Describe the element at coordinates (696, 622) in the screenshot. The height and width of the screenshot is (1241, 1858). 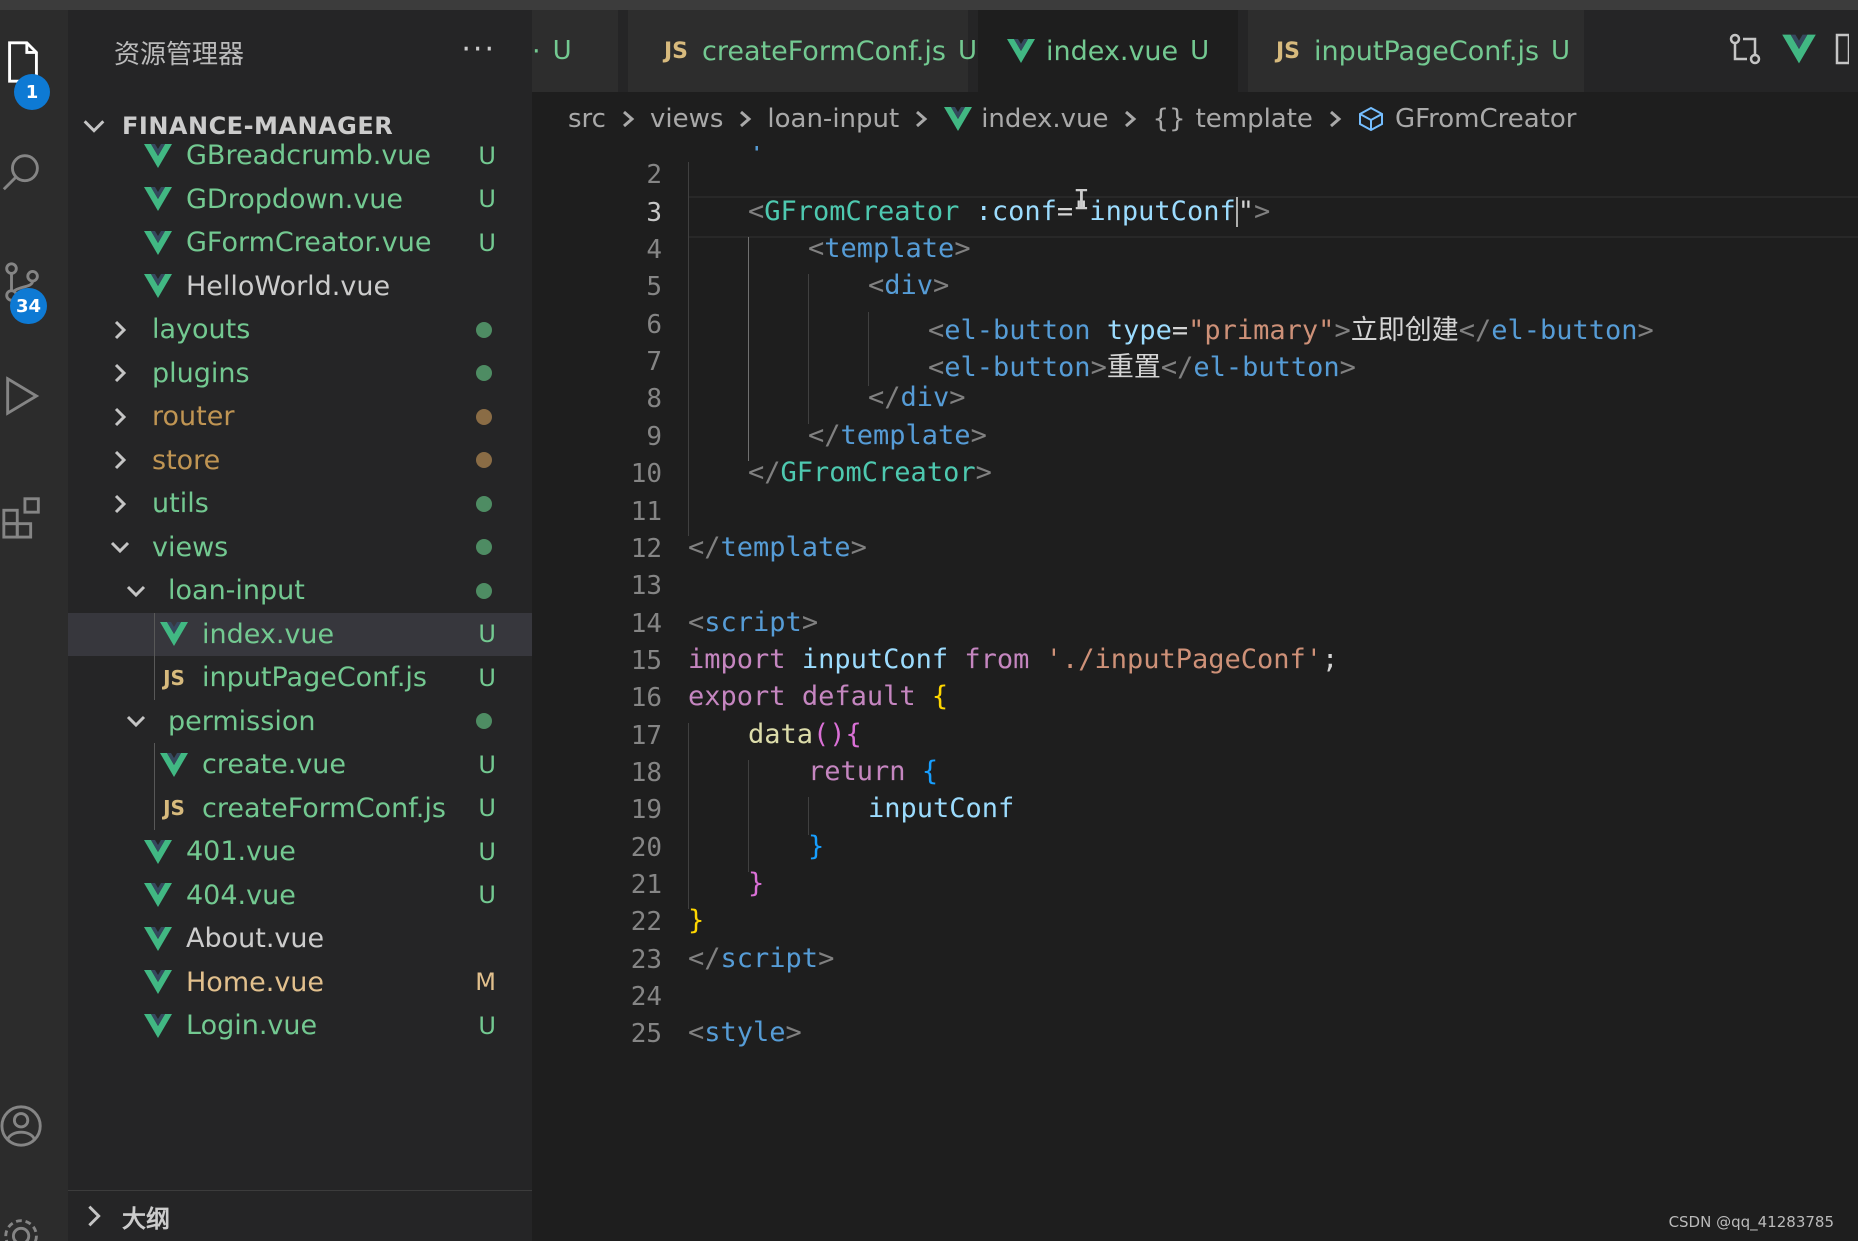
I see `code-token: <` at that location.